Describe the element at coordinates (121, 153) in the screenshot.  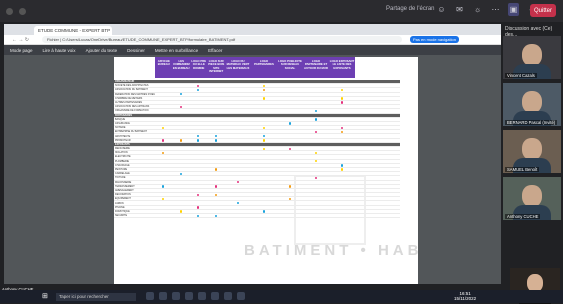
I see `row-label: ISOLATION` at that location.